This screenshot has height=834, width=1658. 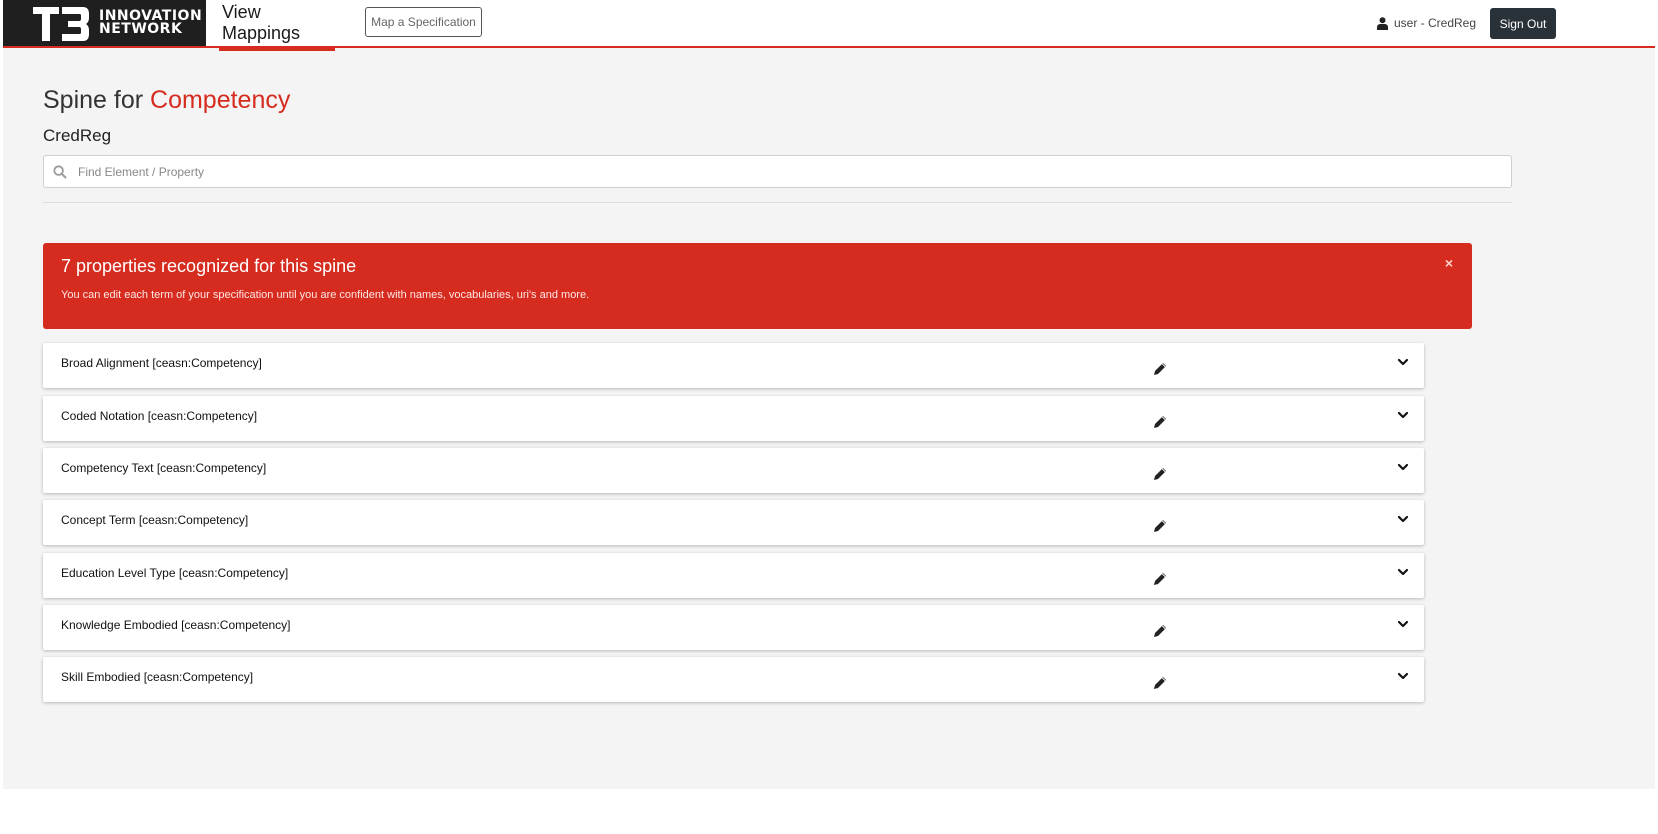 I want to click on sign-out-button: Sign Out, so click(x=1523, y=23).